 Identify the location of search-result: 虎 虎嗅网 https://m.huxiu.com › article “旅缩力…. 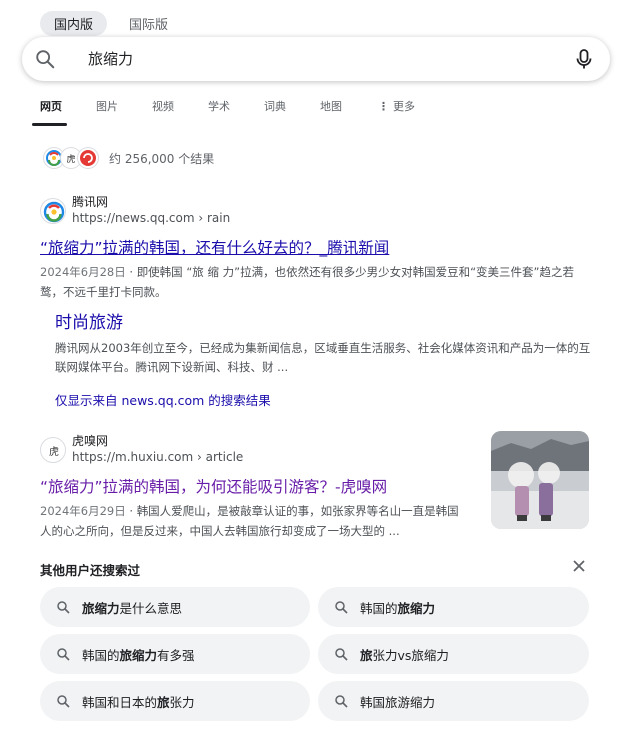
(260, 487).